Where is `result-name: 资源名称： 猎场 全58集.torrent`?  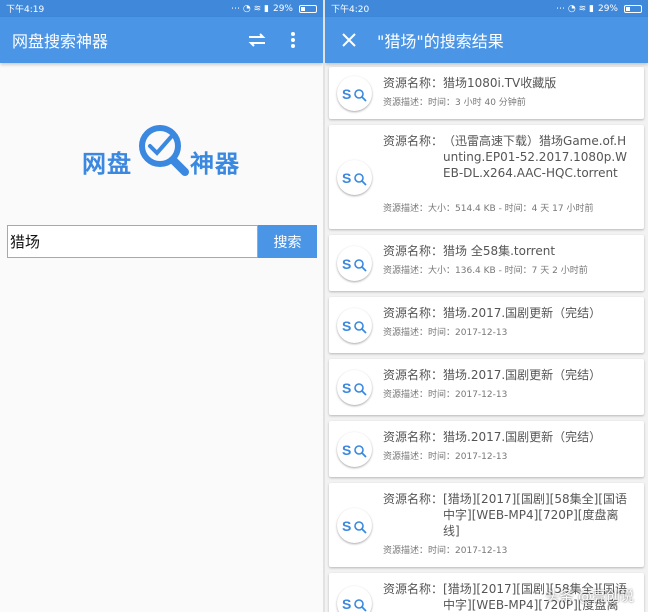
result-name: 资源名称： 猎场 全58集.torrent is located at coordinates (506, 251).